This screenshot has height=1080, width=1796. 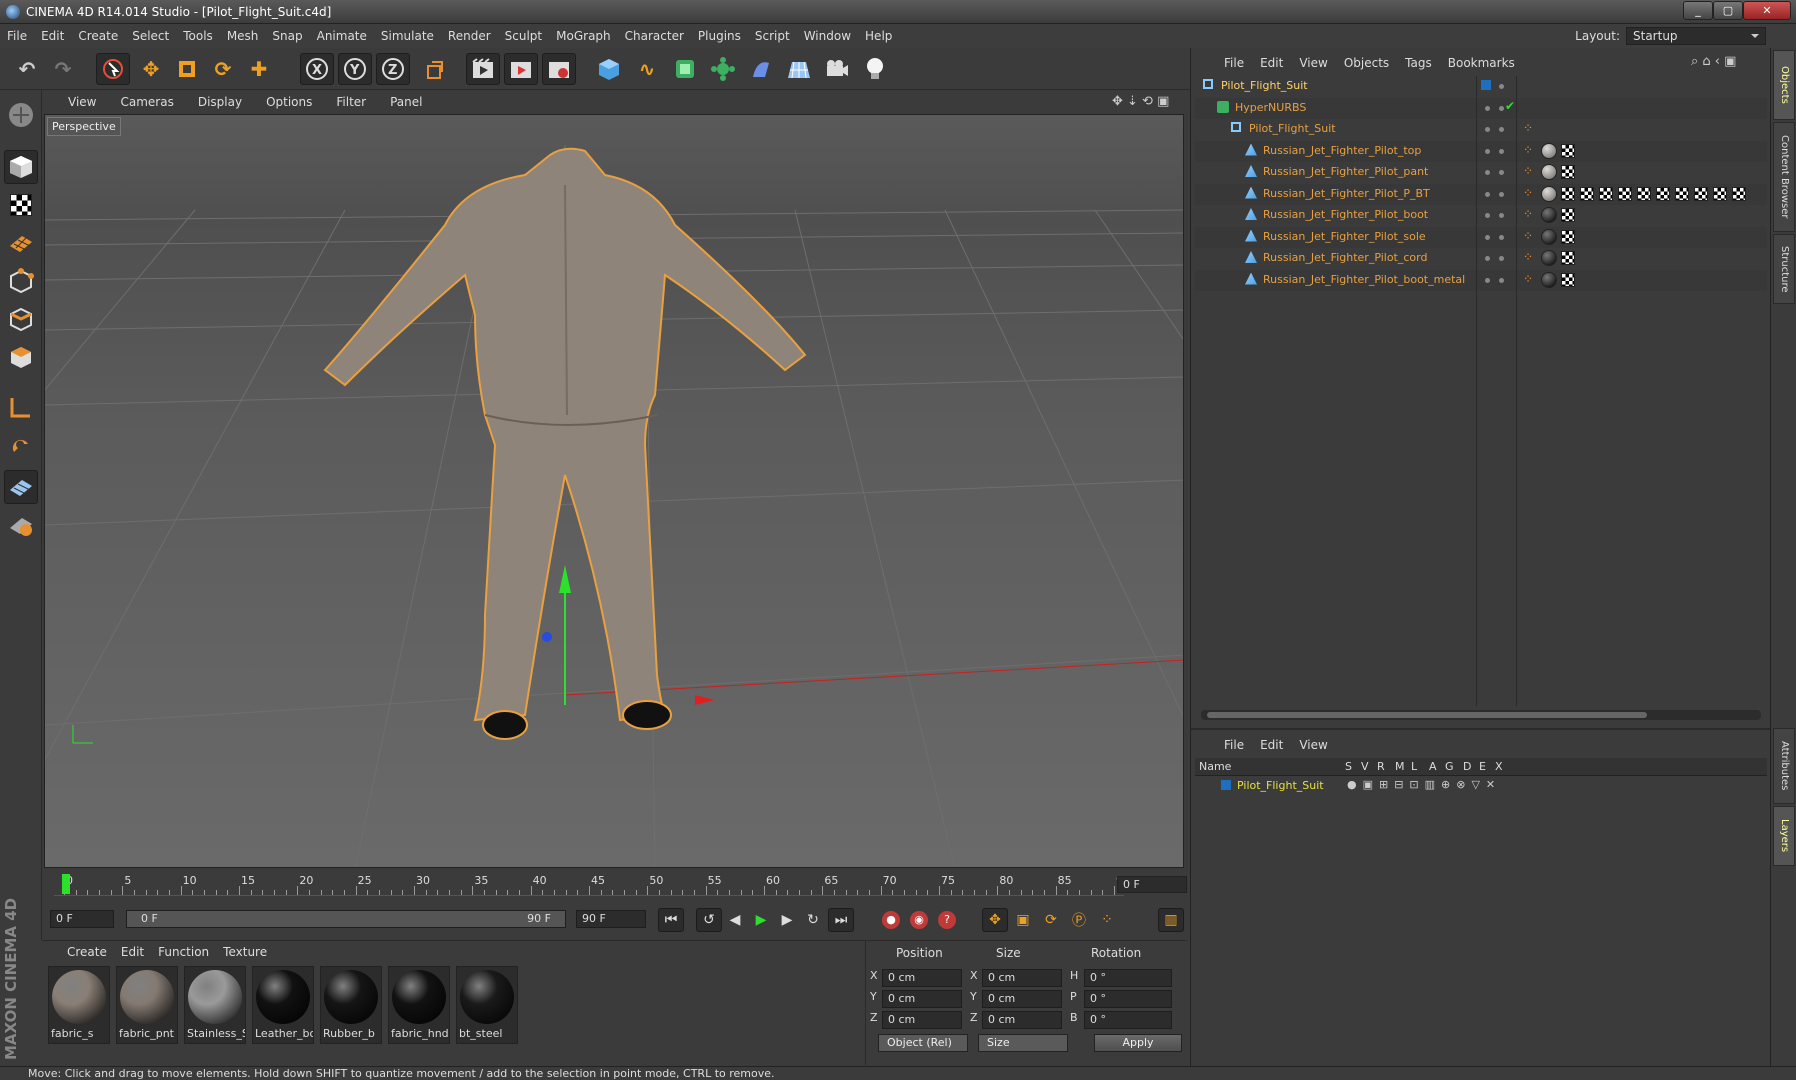 What do you see at coordinates (52, 36) in the screenshot?
I see `menu-edit: Edit` at bounding box center [52, 36].